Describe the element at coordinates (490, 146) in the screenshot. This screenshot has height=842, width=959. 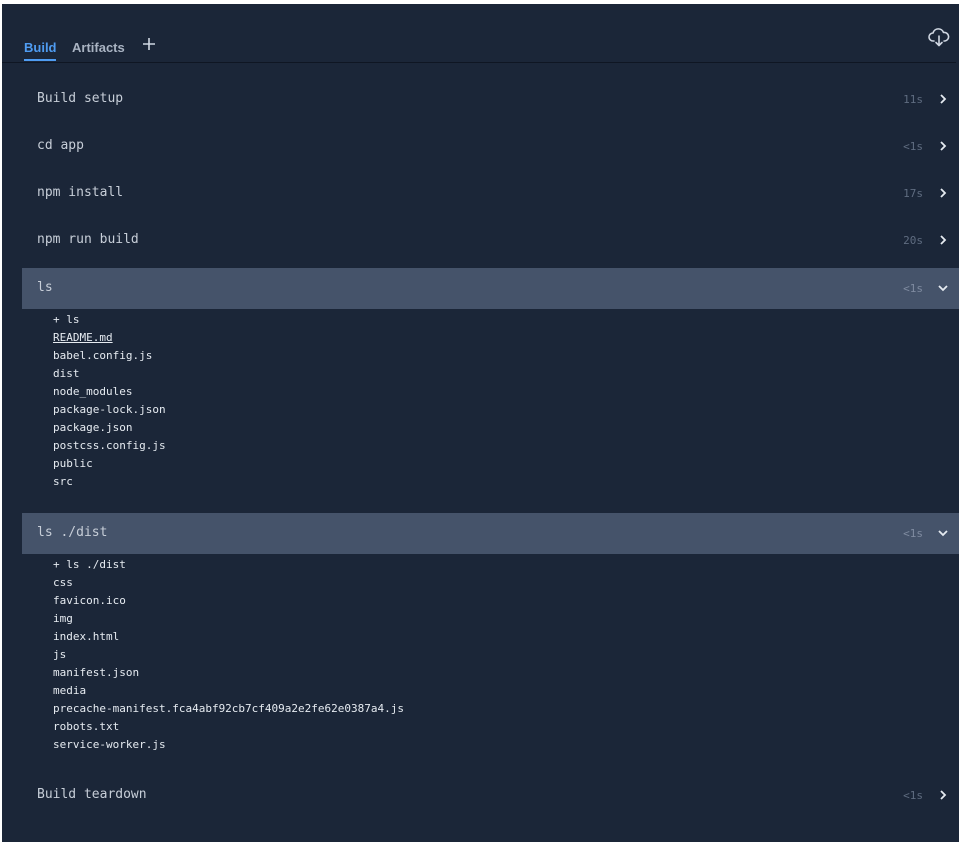
I see `step-cd-app: cd app <1s` at that location.